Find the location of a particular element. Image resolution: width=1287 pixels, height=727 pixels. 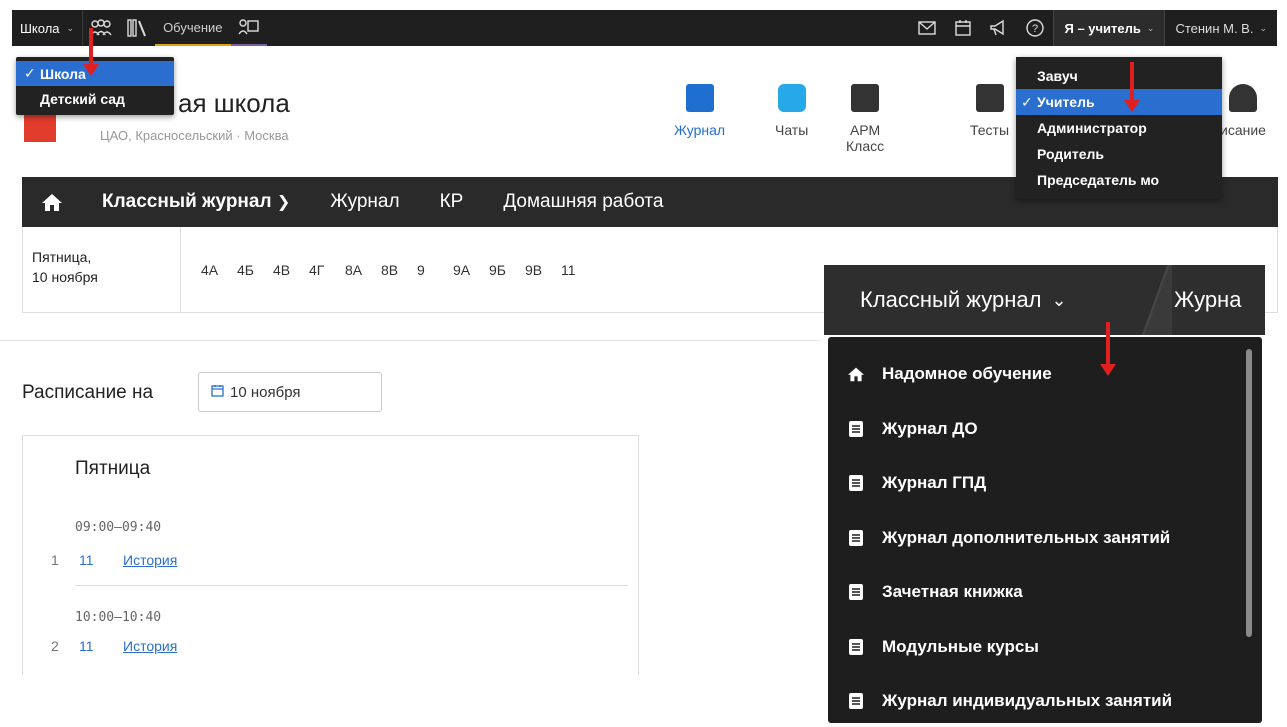

school-option-kindergarten: Детский сад is located at coordinates (95, 98).